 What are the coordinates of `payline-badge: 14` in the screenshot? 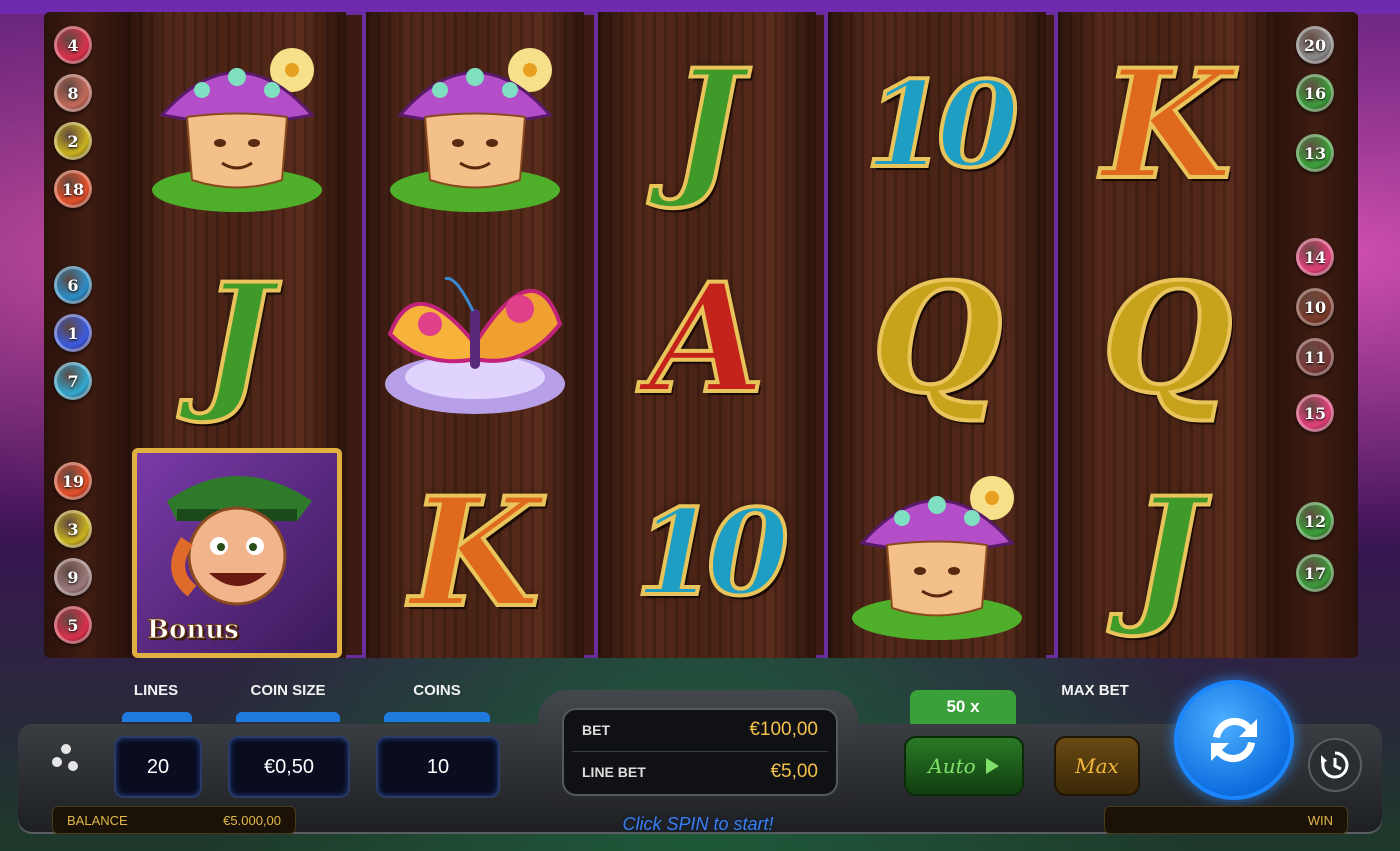 It's located at (1315, 257).